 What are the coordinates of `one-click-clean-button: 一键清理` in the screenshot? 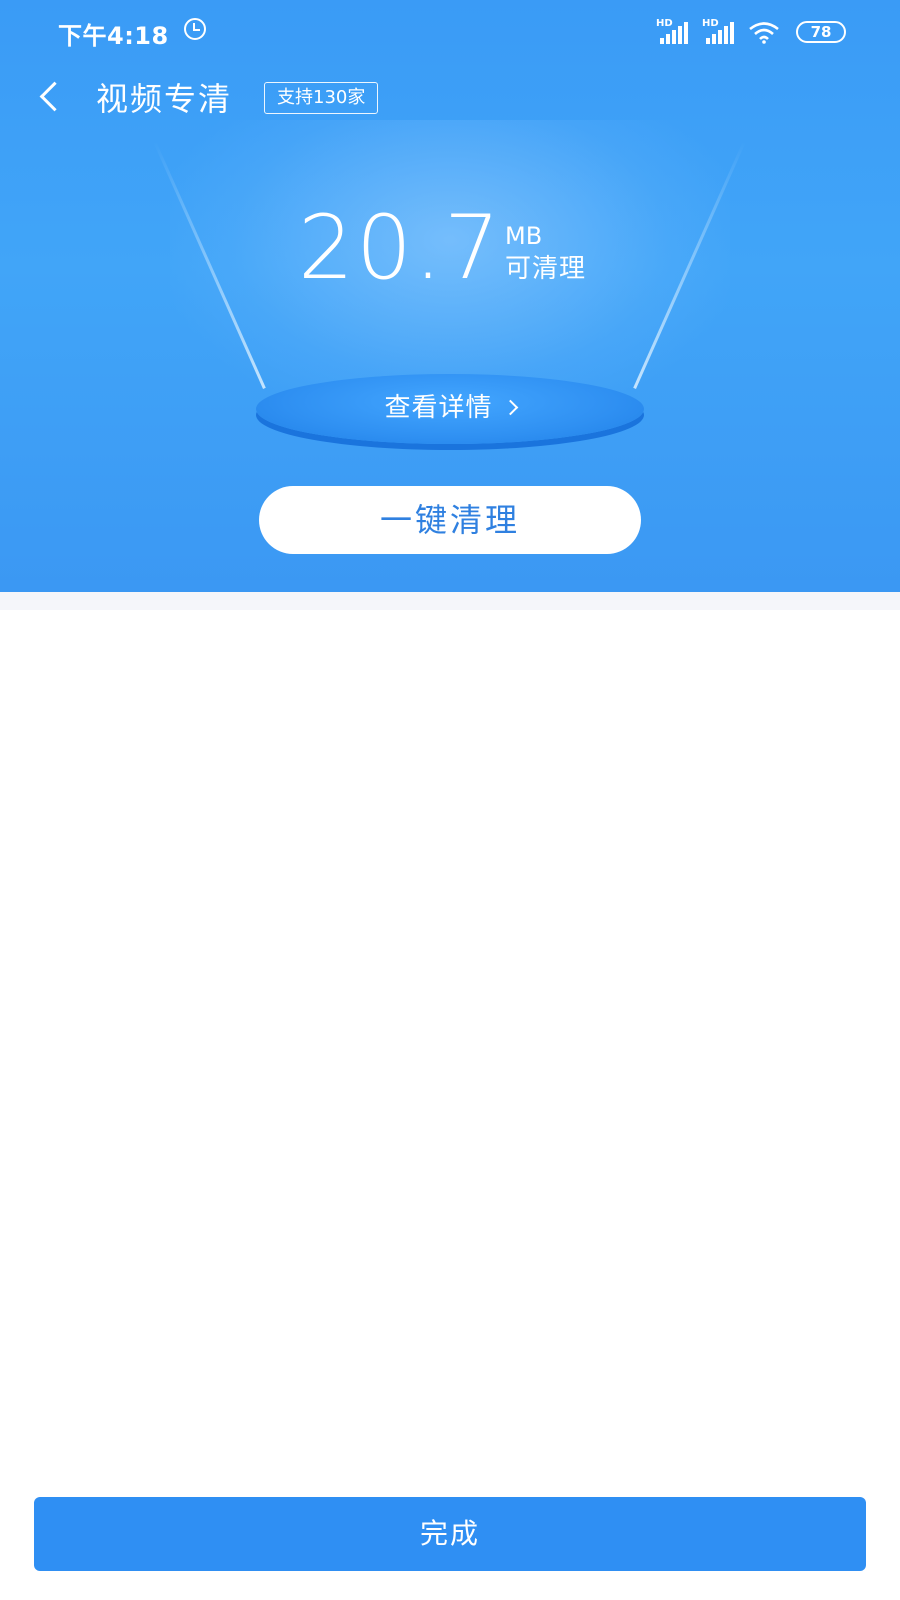 It's located at (450, 520).